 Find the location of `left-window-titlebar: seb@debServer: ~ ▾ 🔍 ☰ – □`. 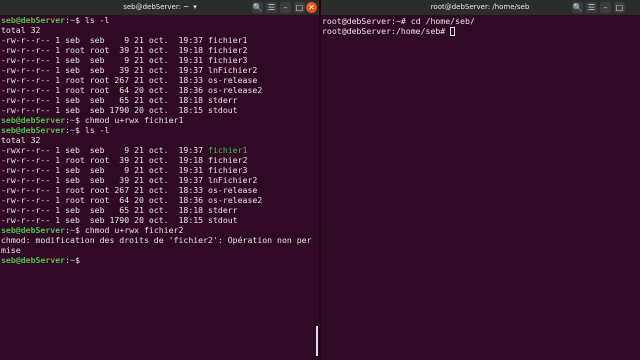

left-window-titlebar: seb@debServer: ~ ▾ 🔍 ☰ – □ is located at coordinates (160, 7).